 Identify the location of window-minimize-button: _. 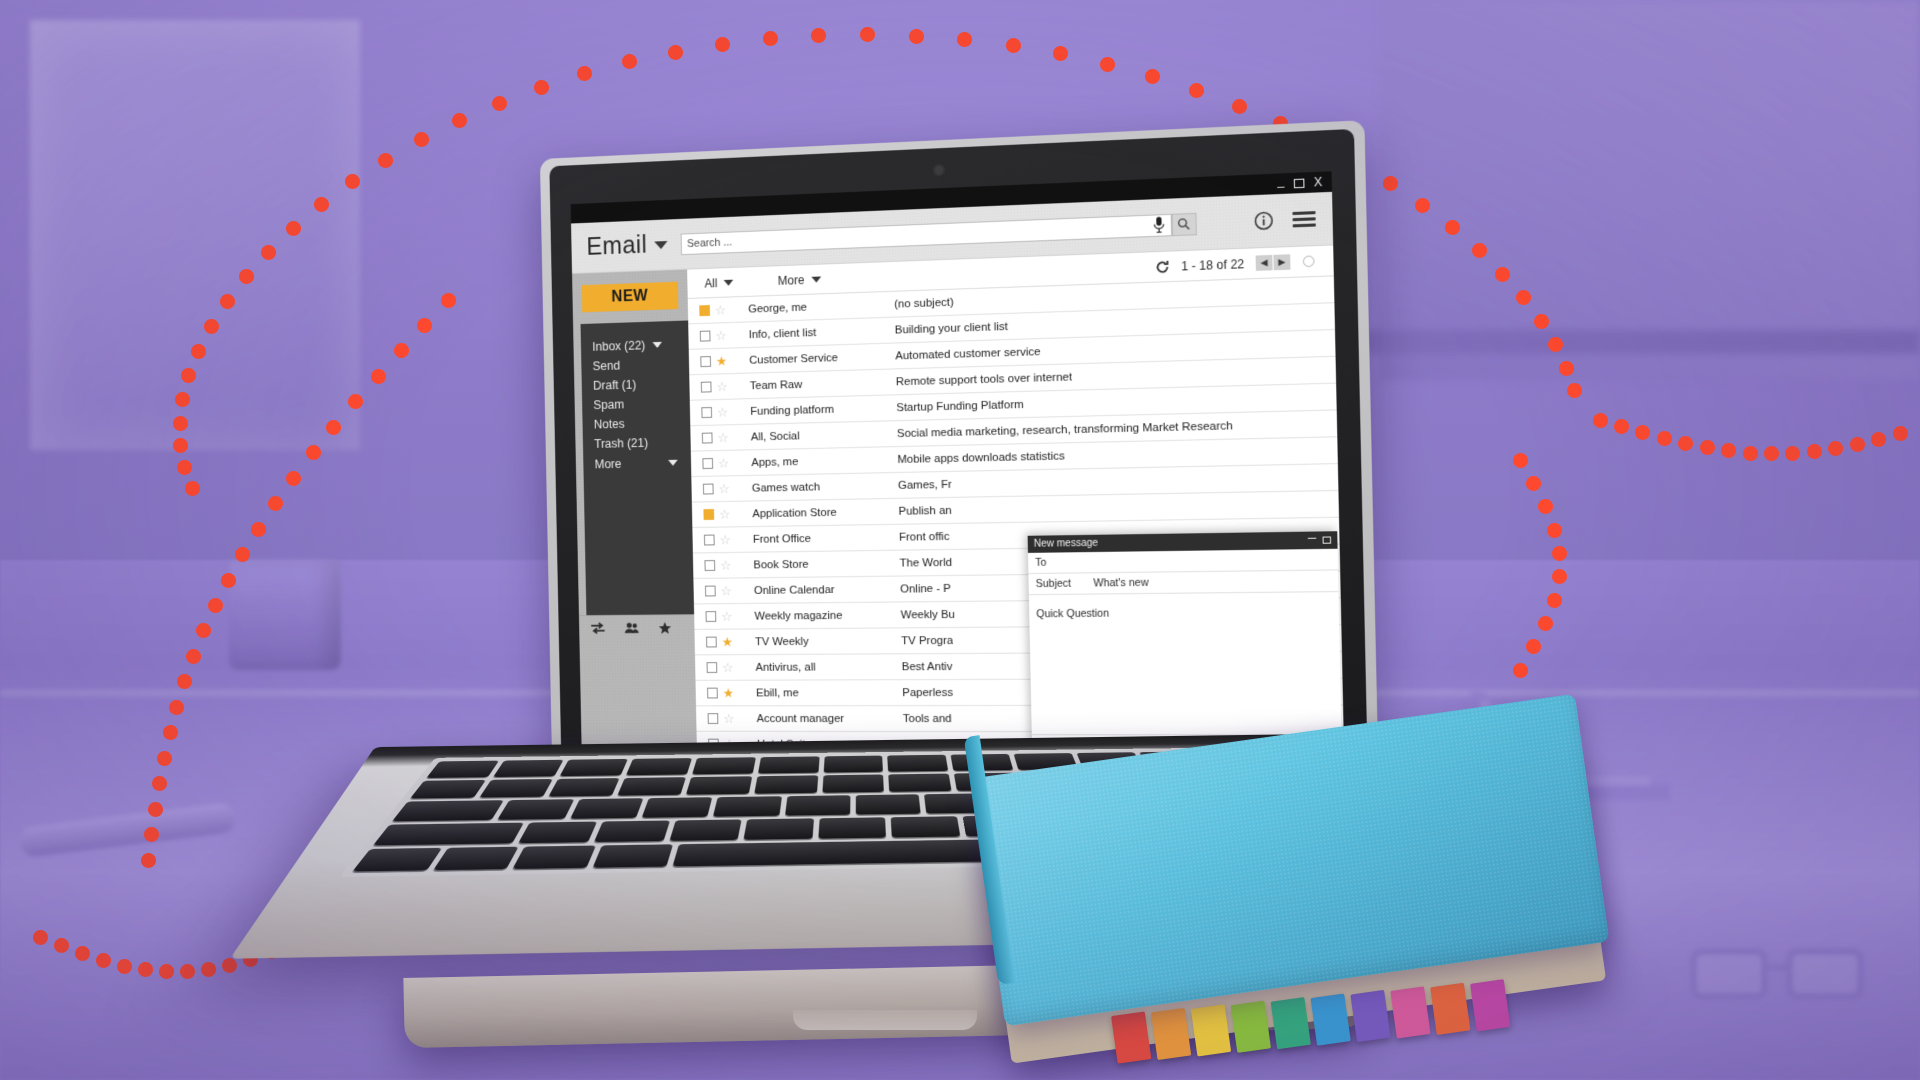
(1280, 180).